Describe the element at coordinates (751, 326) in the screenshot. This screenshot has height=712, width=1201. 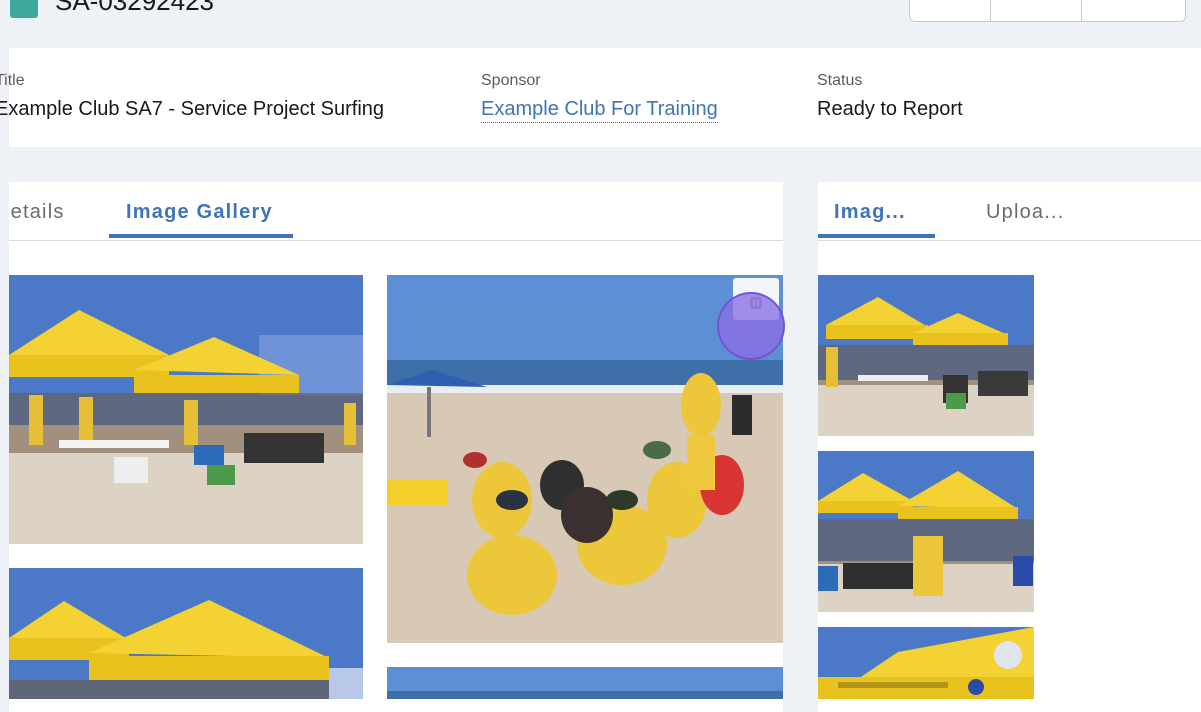
I see `cursor-click-indicator` at that location.